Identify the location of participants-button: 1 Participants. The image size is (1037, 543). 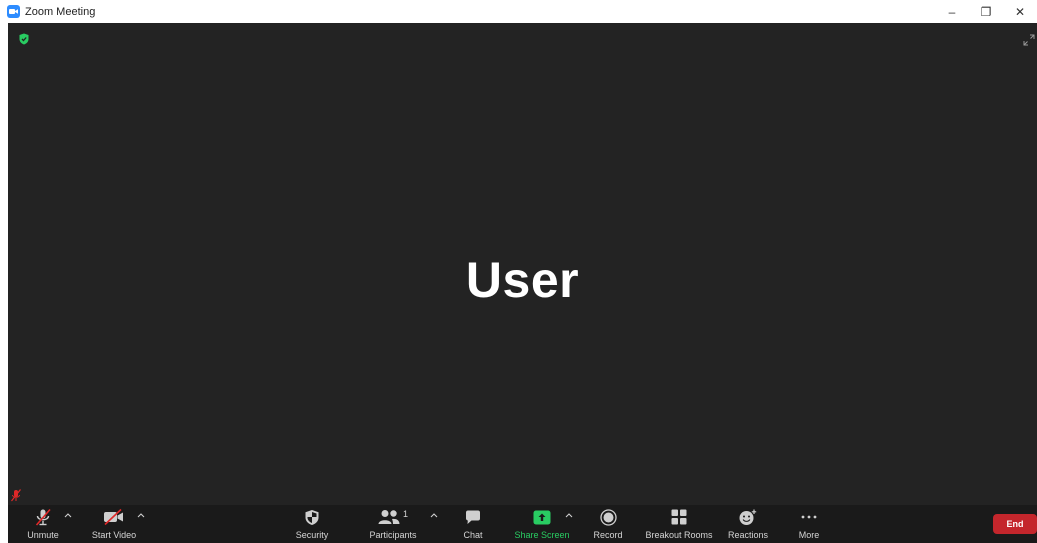
(393, 524).